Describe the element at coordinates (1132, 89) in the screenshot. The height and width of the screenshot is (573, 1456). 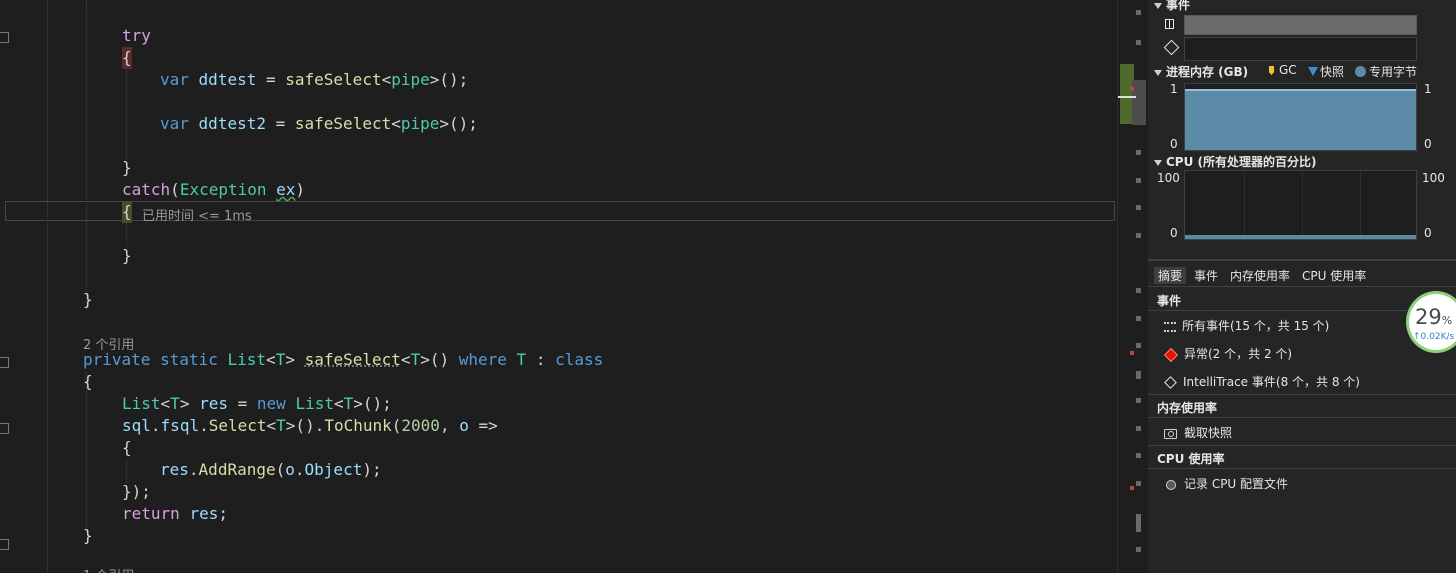
I see `error-marker` at that location.